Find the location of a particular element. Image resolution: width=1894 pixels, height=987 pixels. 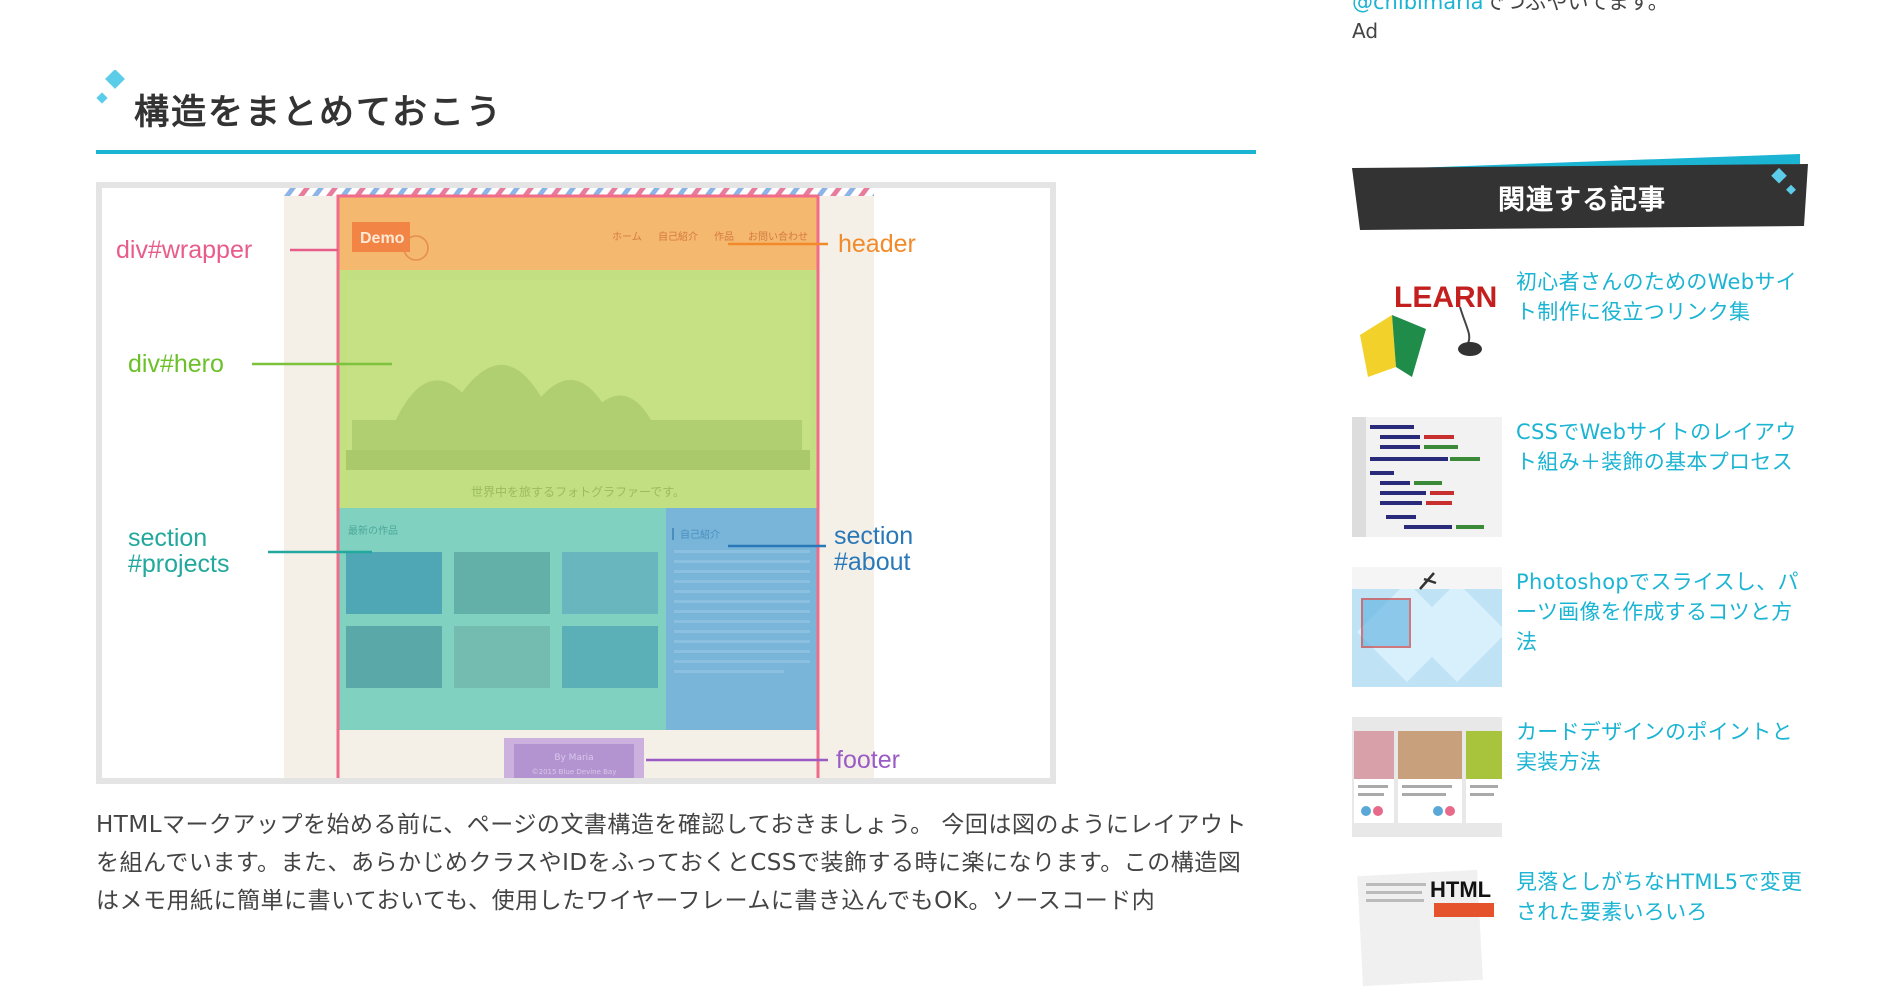

section-heading-text: 構造をまとめておこう is located at coordinates (318, 113).